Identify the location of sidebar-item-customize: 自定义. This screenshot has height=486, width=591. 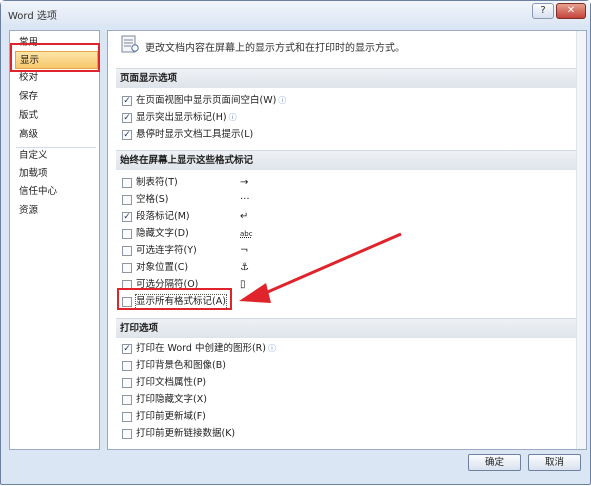
(56, 156).